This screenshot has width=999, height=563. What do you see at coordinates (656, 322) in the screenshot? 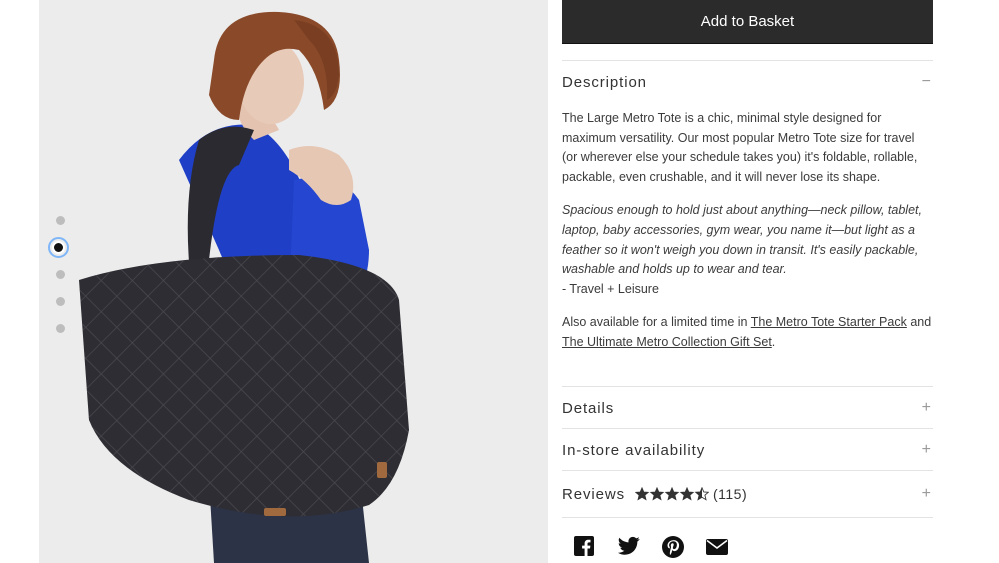
I see `also-available-prefix: Also available for a limited time in` at bounding box center [656, 322].